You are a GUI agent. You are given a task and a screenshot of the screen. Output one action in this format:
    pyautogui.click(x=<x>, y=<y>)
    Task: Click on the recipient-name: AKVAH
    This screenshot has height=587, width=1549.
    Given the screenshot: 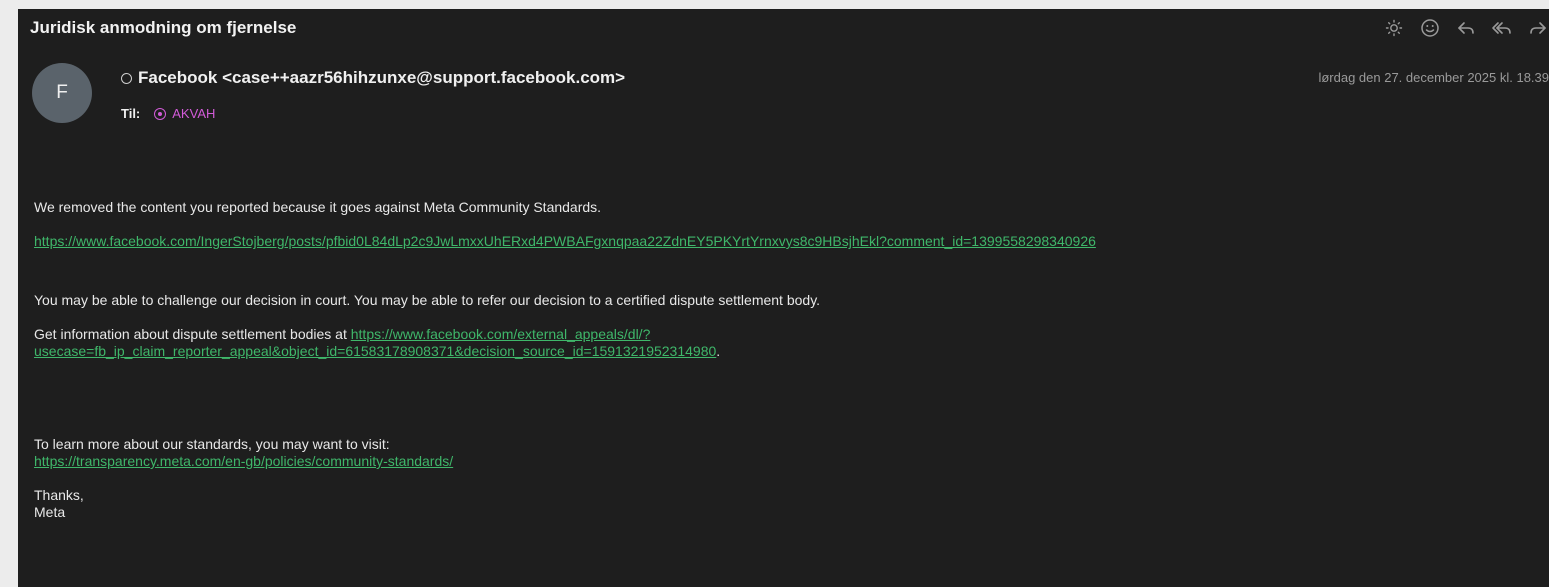 What is the action you would take?
    pyautogui.click(x=193, y=113)
    